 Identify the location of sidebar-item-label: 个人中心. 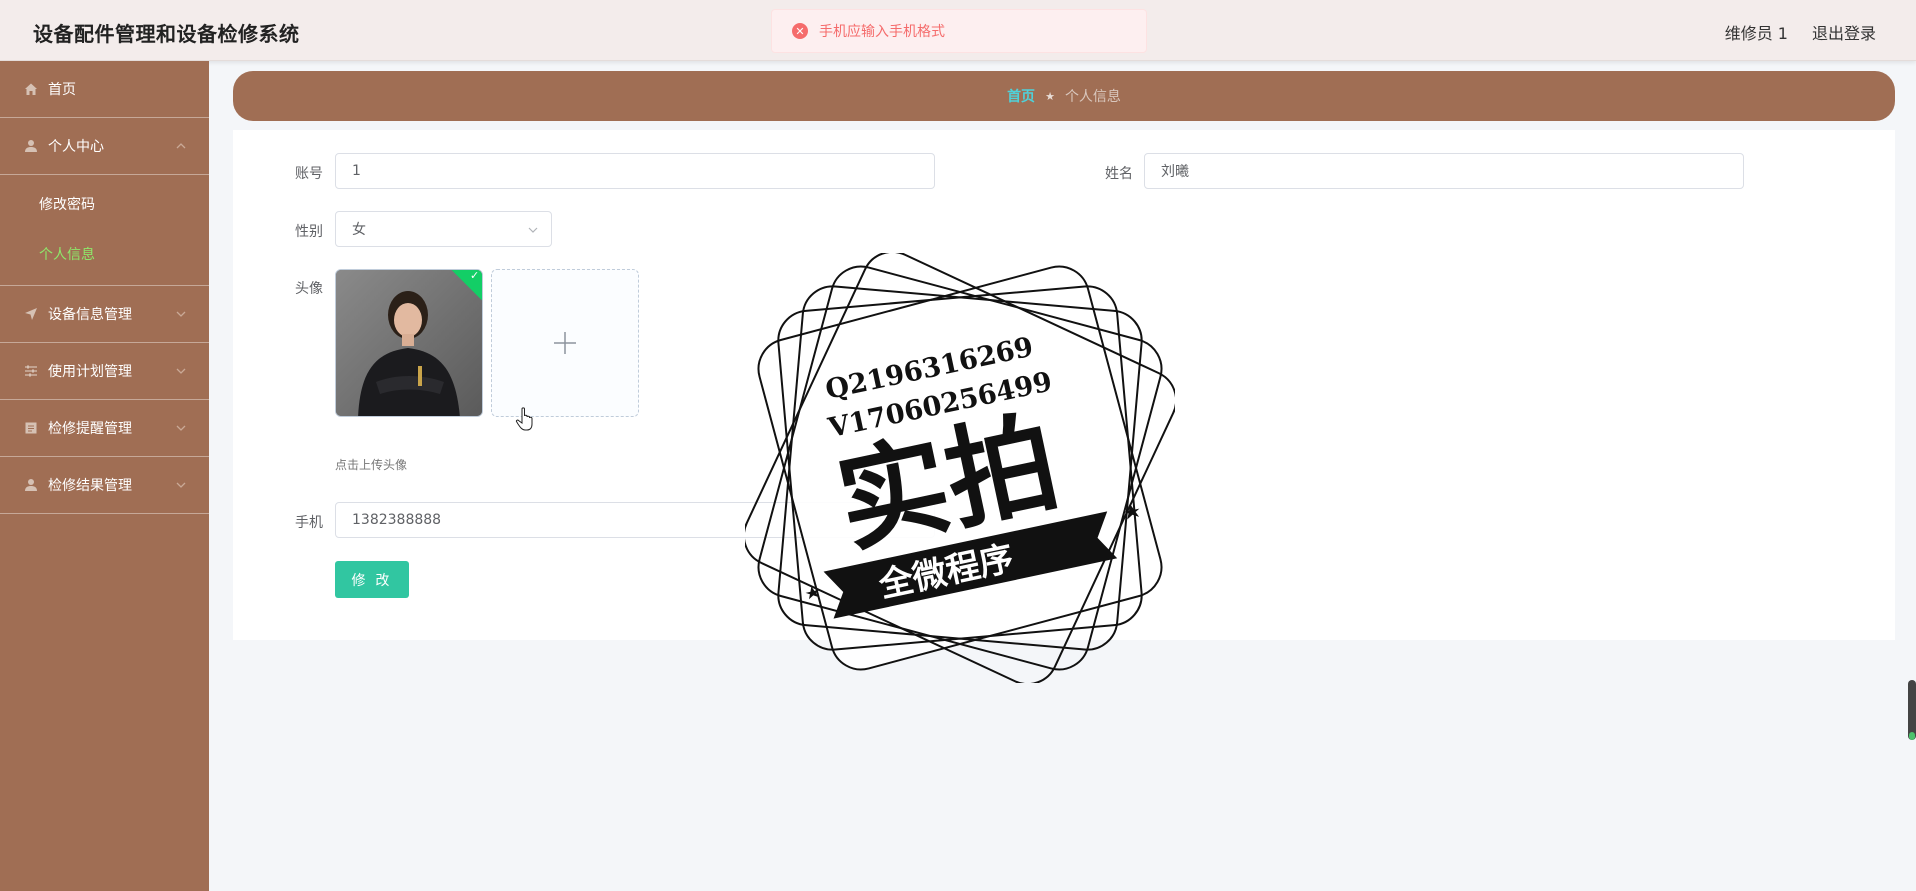
(76, 147).